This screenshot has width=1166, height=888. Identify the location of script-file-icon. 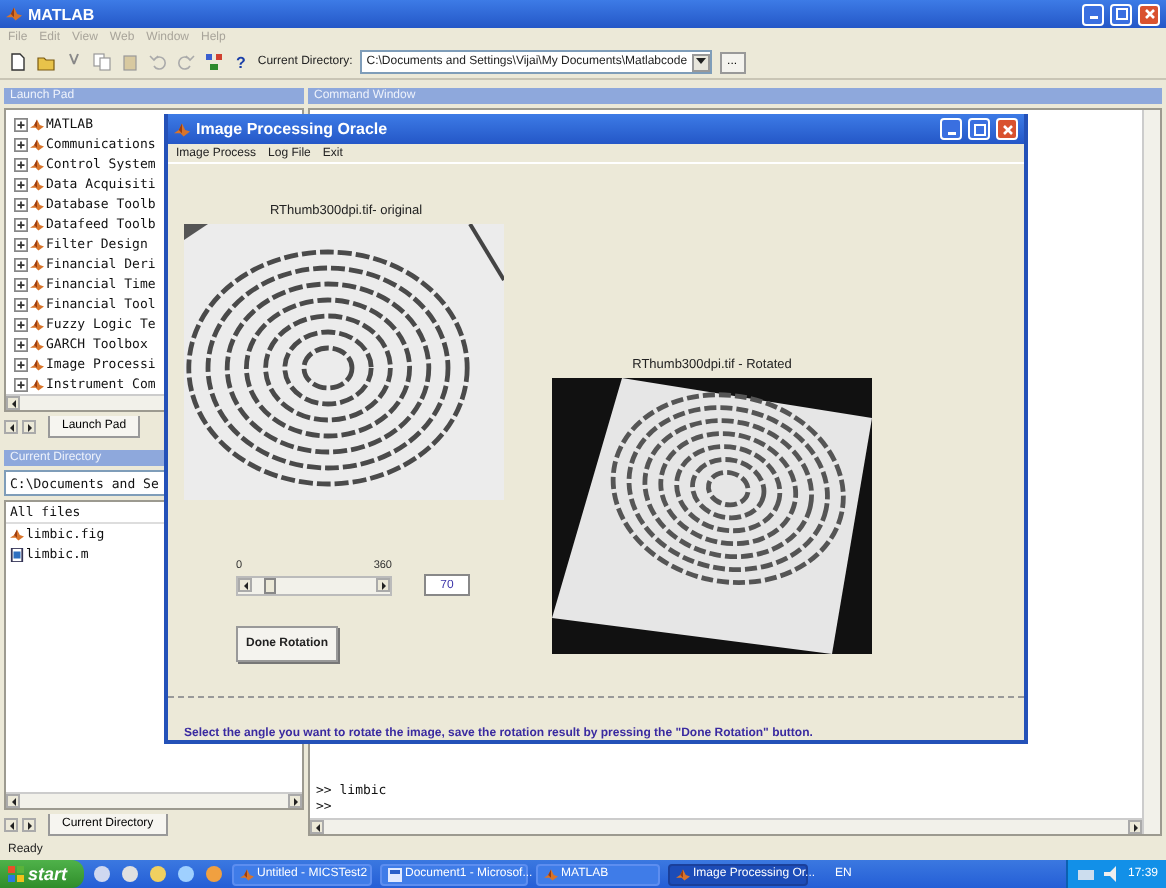
(17, 554).